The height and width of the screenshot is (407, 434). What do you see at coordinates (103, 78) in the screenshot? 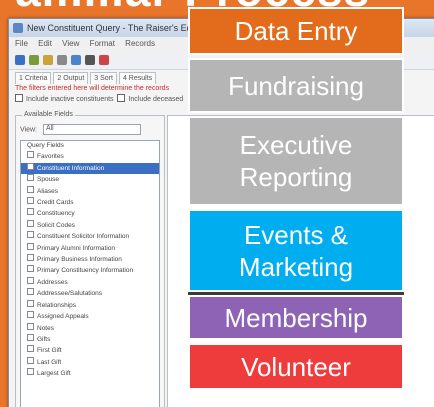
I see `tab-sort: 3 Sort` at bounding box center [103, 78].